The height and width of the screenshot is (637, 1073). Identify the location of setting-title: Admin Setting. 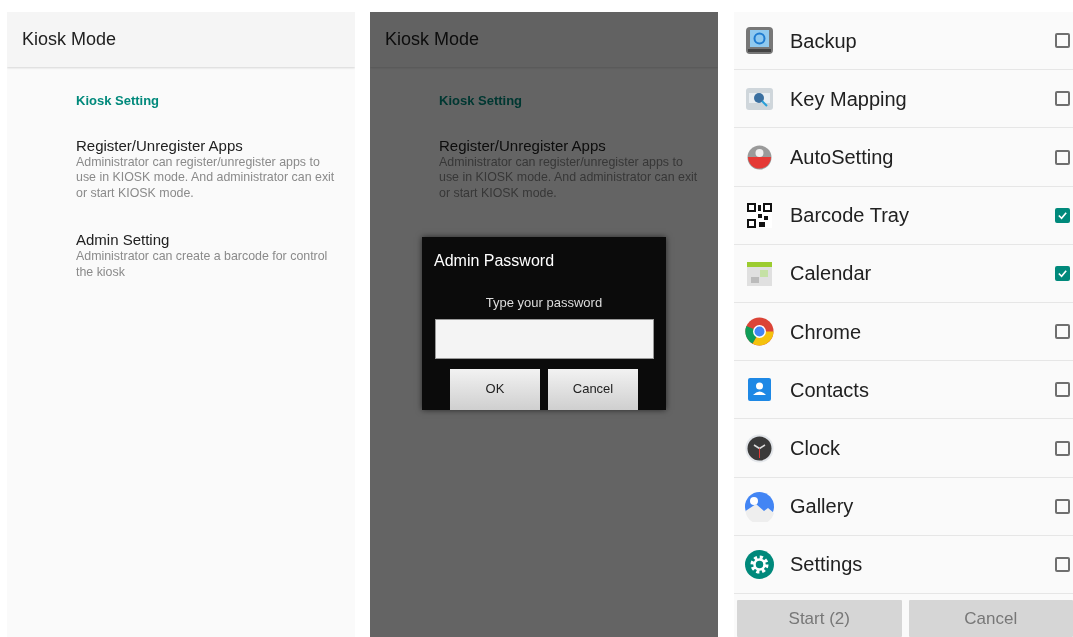
(206, 240).